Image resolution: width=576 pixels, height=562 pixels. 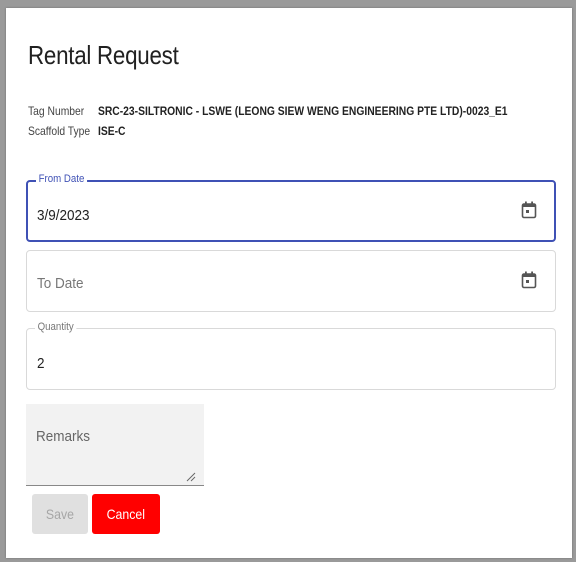 What do you see at coordinates (63, 436) in the screenshot?
I see `remarks-placeholder: Remarks` at bounding box center [63, 436].